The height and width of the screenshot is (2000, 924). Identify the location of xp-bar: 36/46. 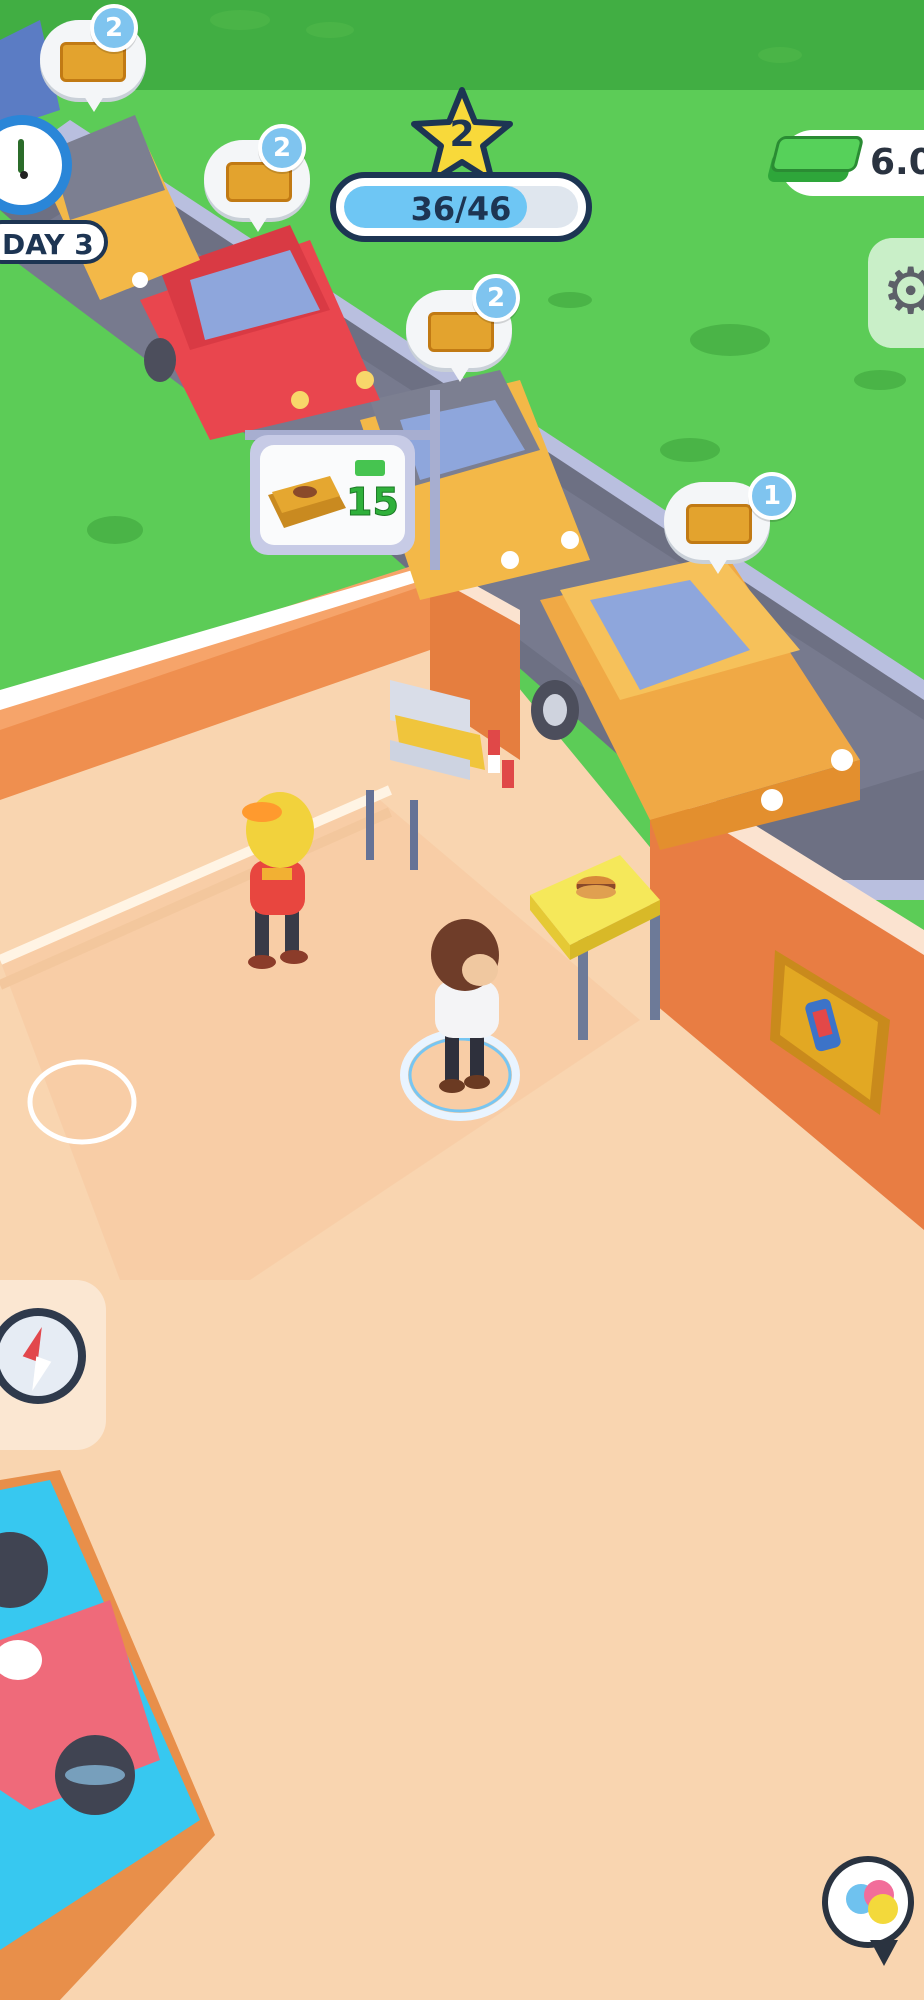
(461, 207).